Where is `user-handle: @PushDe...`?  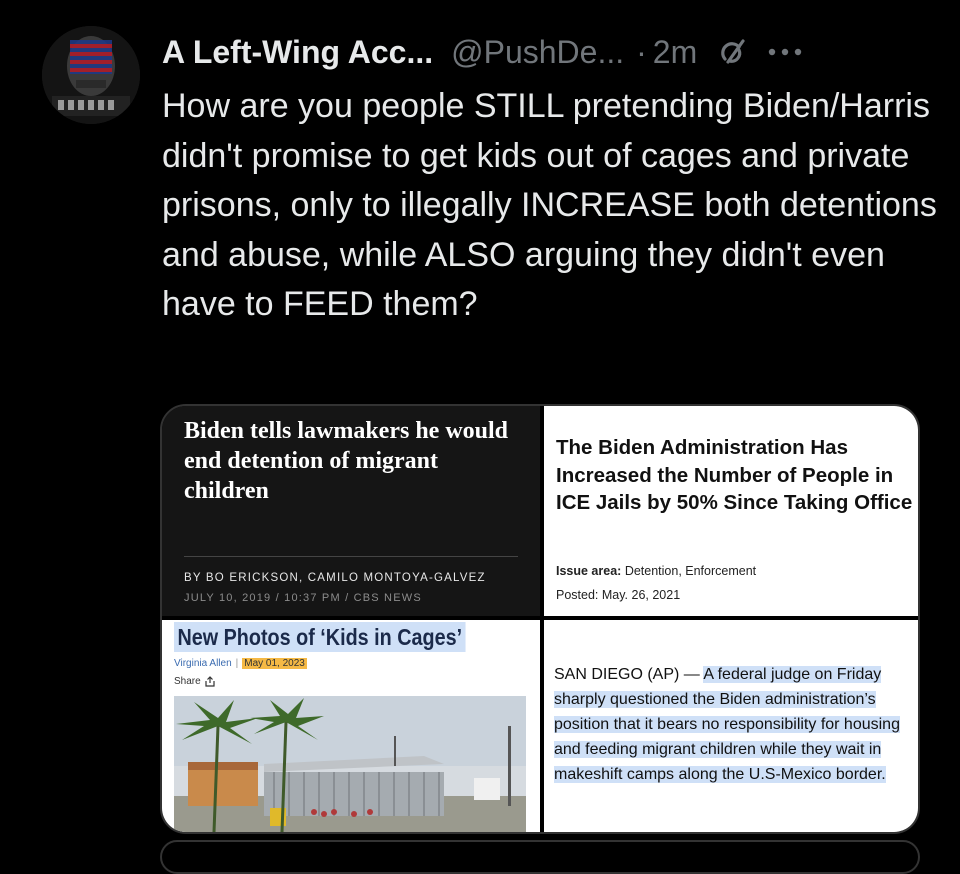 user-handle: @PushDe... is located at coordinates (537, 52).